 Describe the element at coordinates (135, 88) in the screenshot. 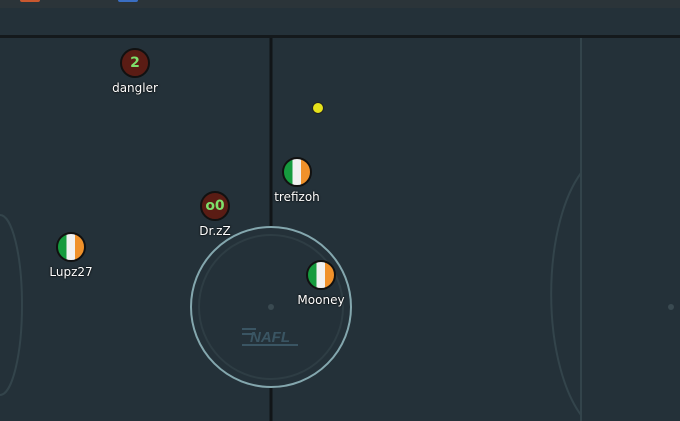

I see `player-name: dangler` at that location.